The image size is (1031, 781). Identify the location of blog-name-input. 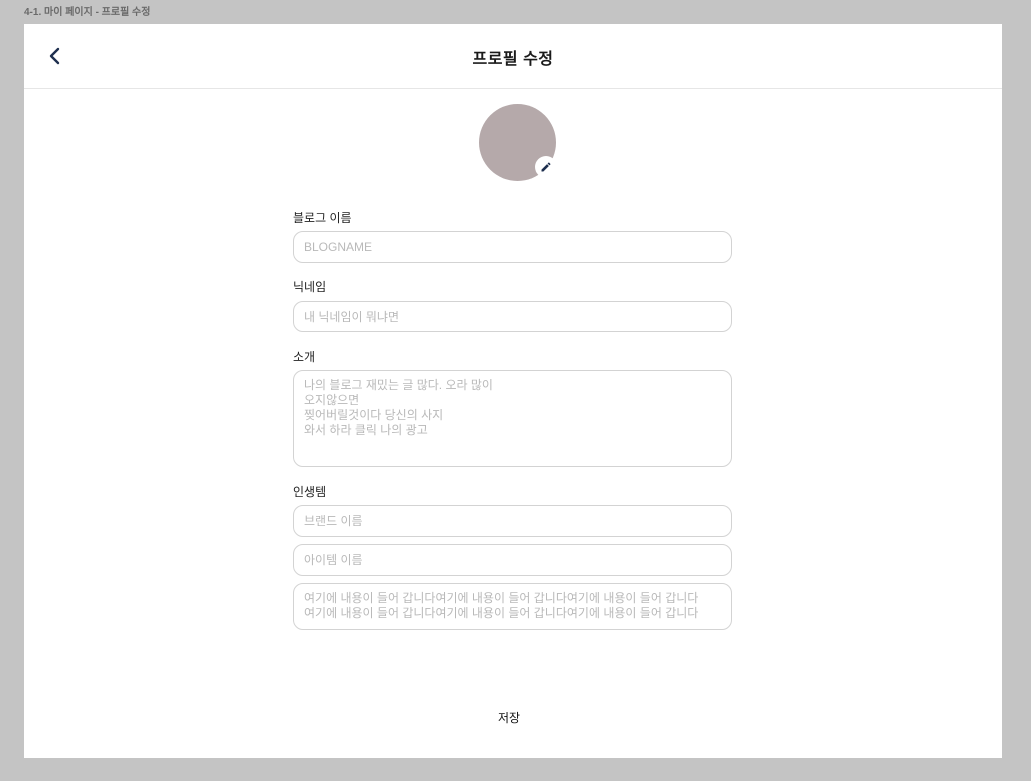
(512, 247).